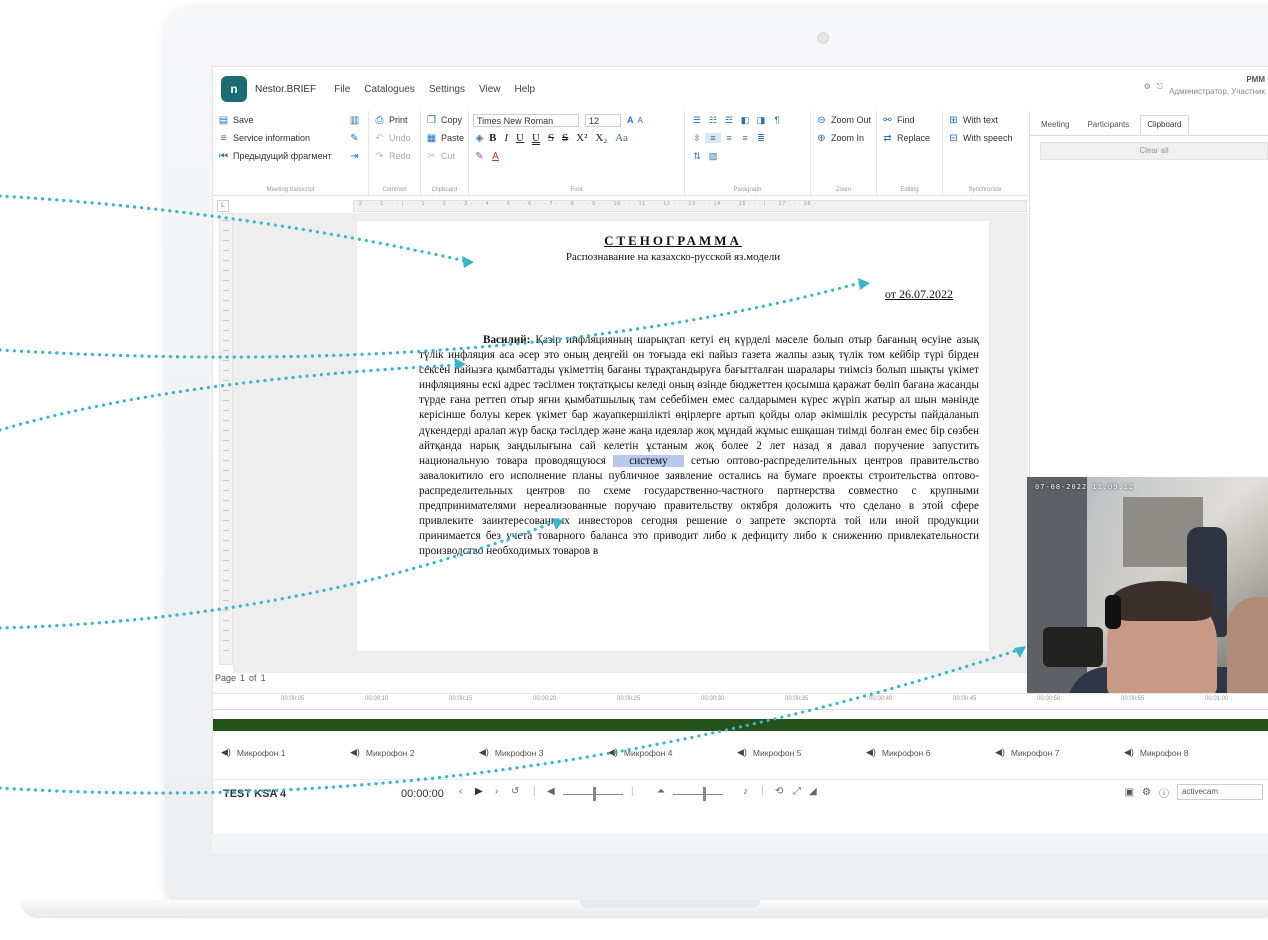 The width and height of the screenshot is (1268, 940). Describe the element at coordinates (492, 138) in the screenshot. I see `bold-button: B` at that location.